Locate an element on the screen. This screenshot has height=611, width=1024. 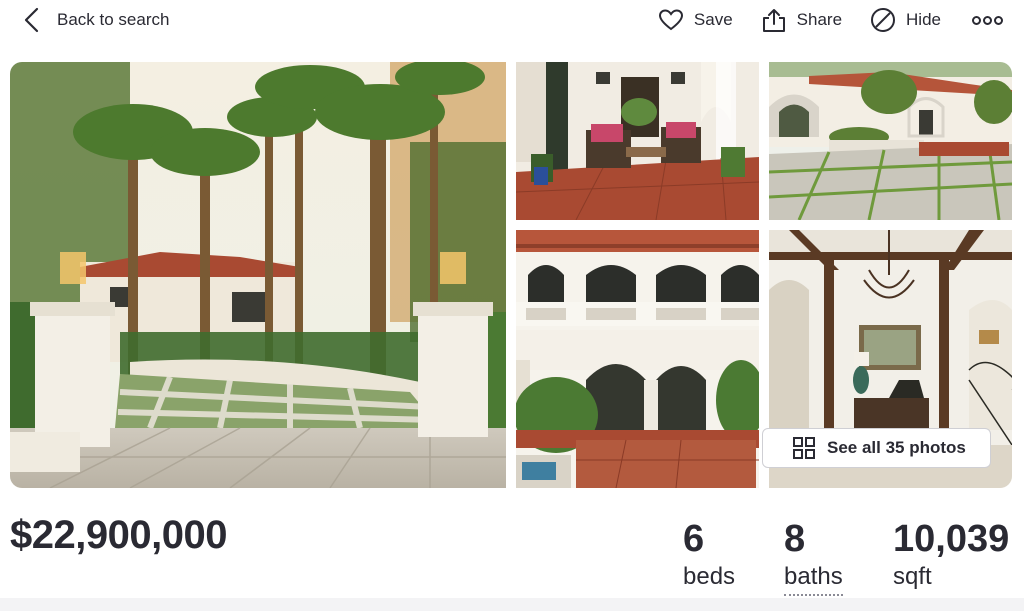
save-label: Save is located at coordinates (713, 19).